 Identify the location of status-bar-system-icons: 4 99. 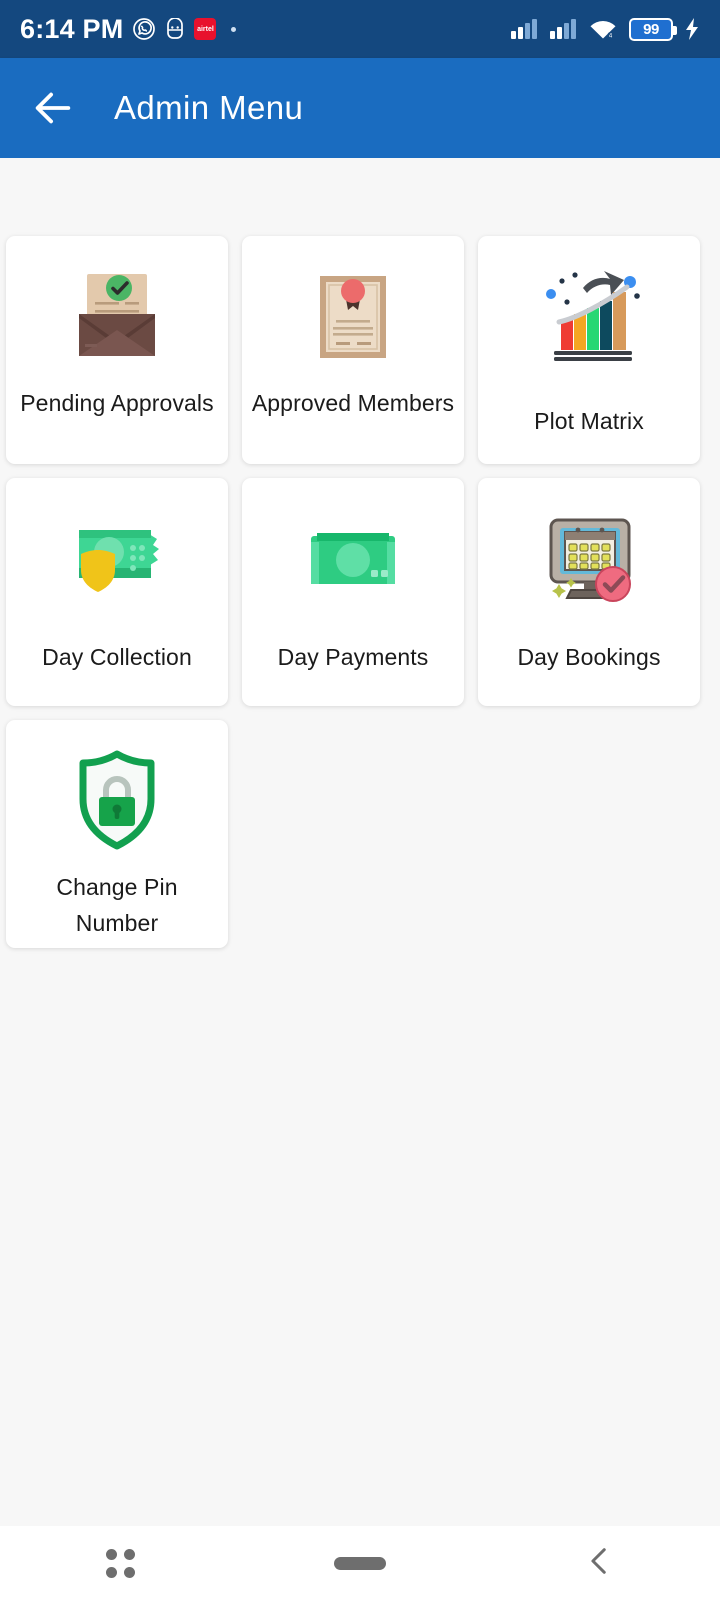
(605, 29).